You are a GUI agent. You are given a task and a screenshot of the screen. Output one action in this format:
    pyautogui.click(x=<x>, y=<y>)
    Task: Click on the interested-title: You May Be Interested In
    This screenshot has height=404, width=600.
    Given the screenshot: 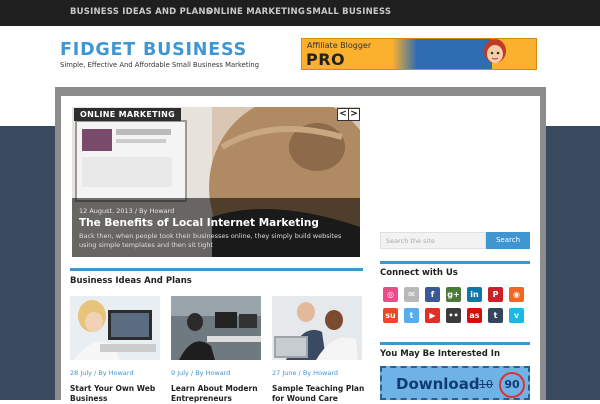 What is the action you would take?
    pyautogui.click(x=440, y=354)
    